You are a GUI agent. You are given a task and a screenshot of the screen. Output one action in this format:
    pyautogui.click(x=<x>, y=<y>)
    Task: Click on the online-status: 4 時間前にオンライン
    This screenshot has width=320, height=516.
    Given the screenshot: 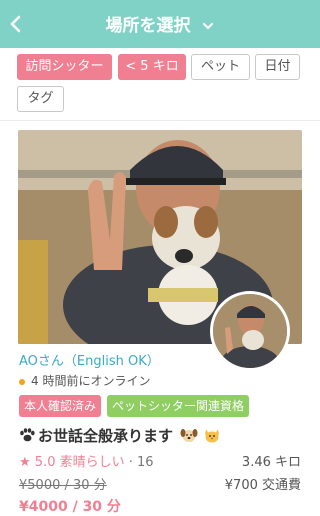 What is the action you would take?
    pyautogui.click(x=84, y=380)
    